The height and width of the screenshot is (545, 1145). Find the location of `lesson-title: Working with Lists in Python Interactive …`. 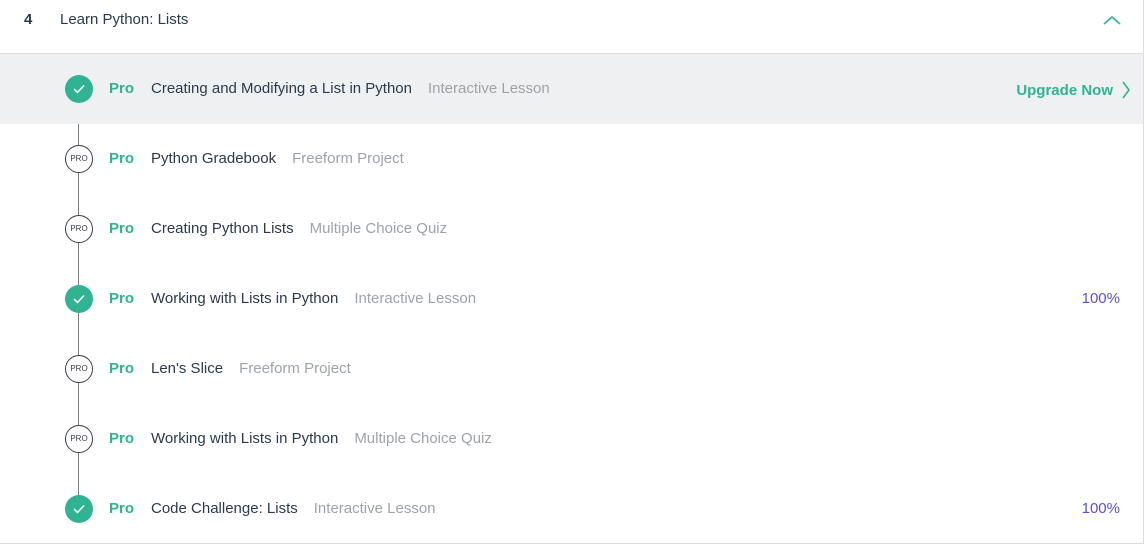

lesson-title: Working with Lists in Python Interactive … is located at coordinates (313, 298).